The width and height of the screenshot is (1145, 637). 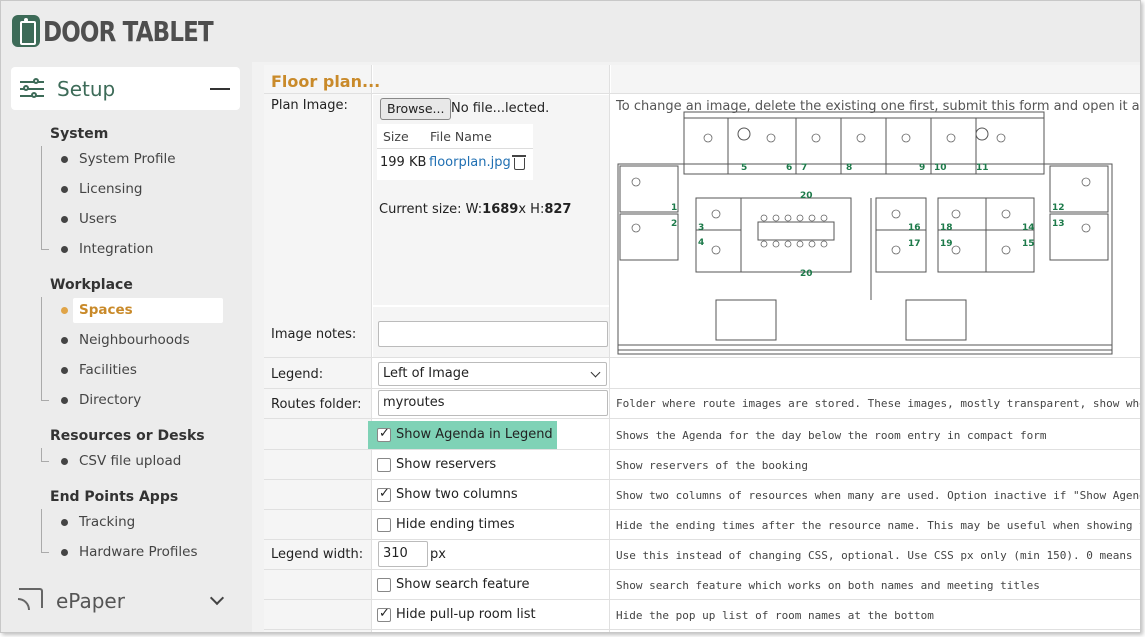 I want to click on show-two-columns-option: Show two columns, so click(x=447, y=494).